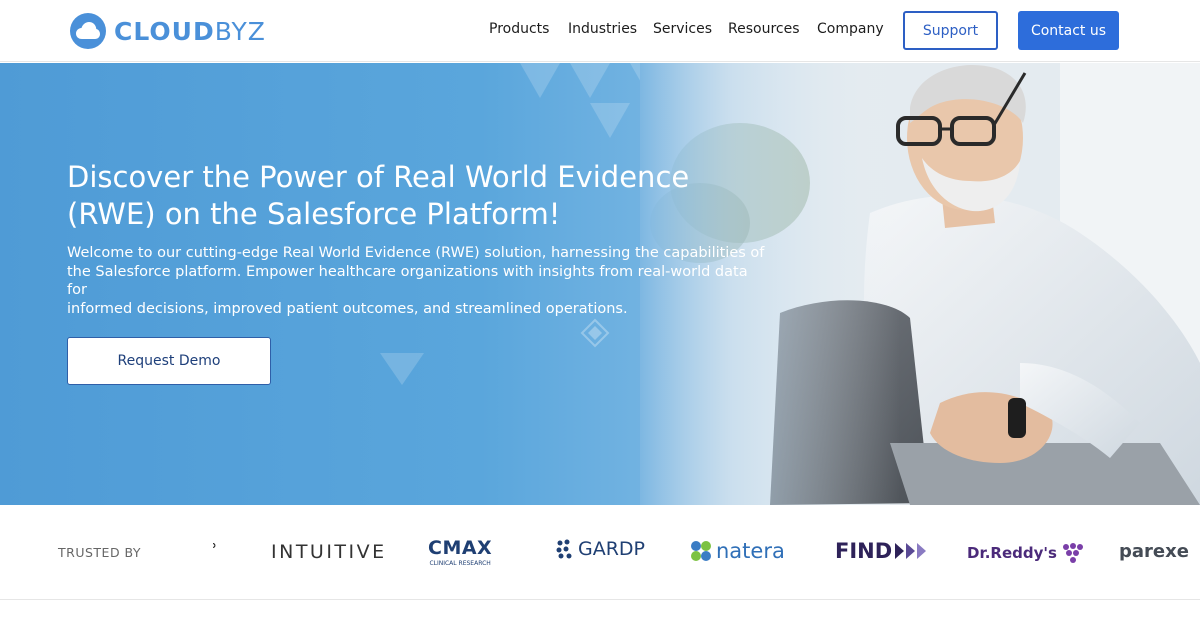  I want to click on parexel-wordmark: parexe, so click(1154, 551).